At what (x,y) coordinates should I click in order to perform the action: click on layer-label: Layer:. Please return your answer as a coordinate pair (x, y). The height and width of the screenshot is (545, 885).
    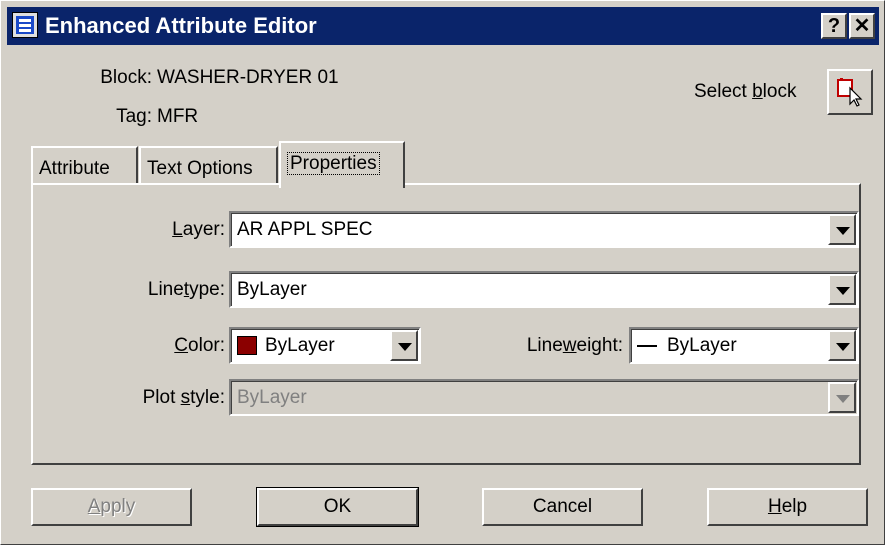
    Looking at the image, I should click on (198, 229).